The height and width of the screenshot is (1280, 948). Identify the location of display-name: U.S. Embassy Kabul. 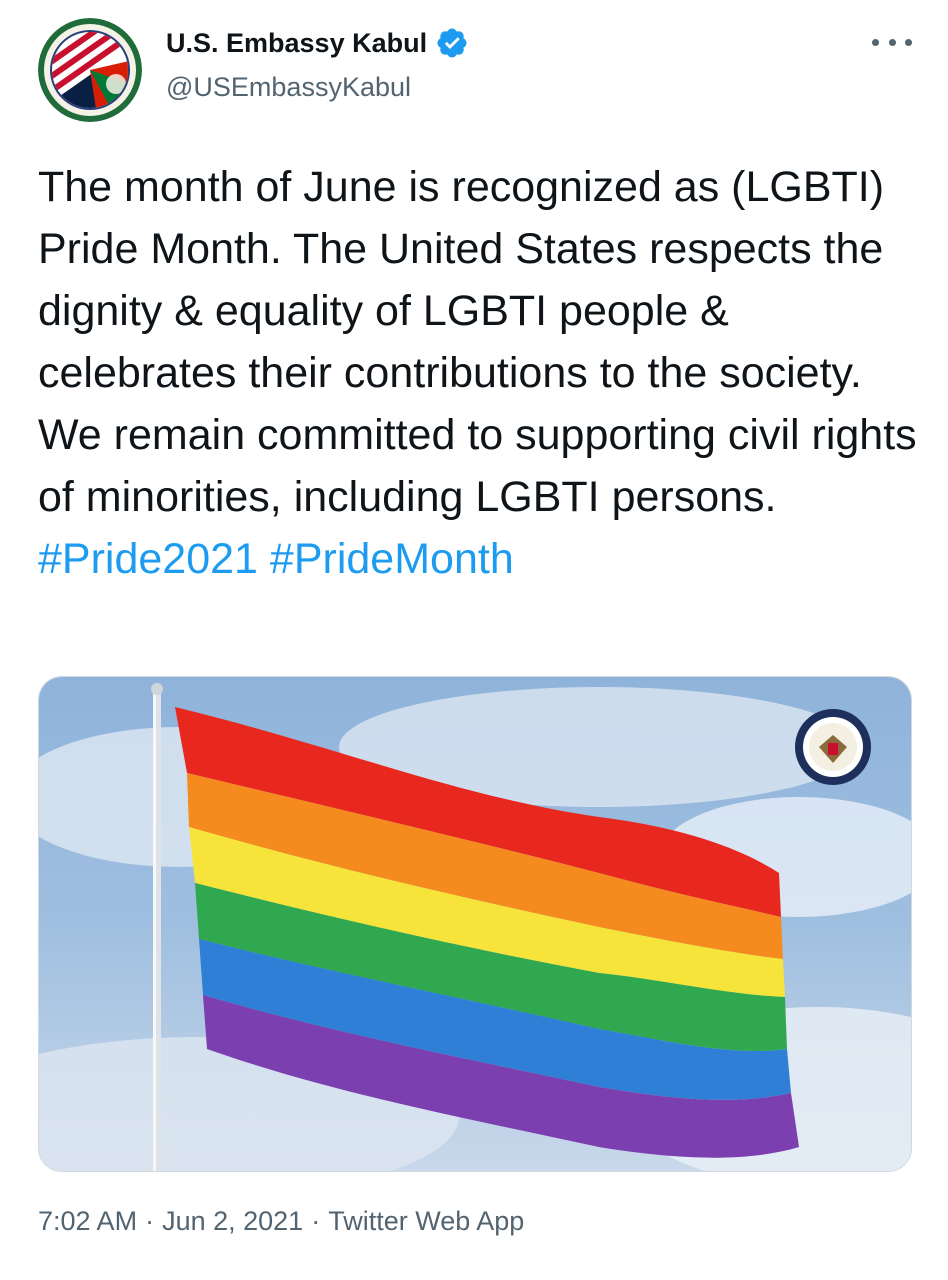
(296, 43).